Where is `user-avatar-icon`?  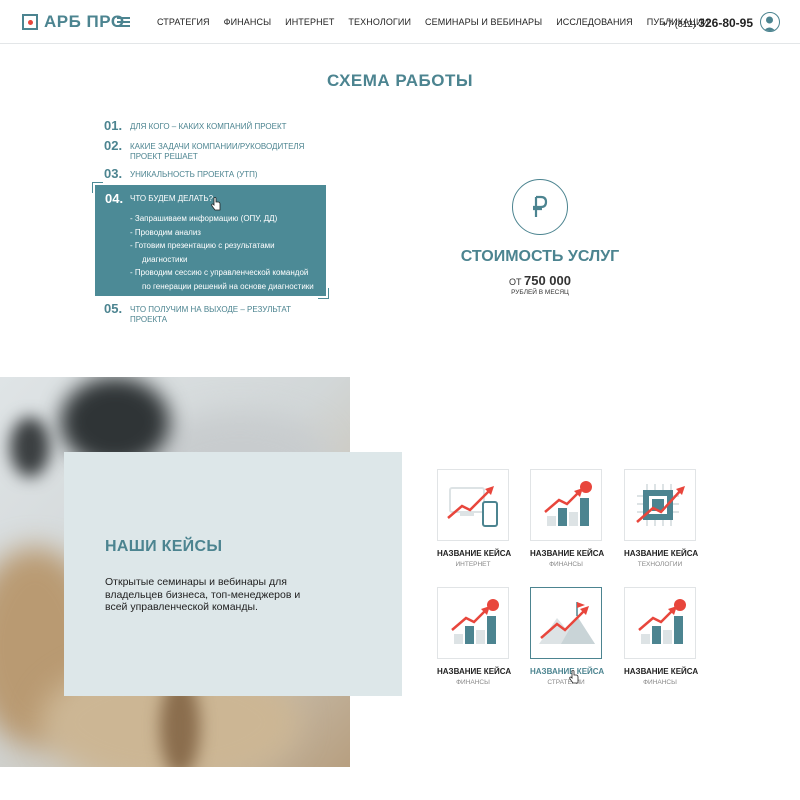
user-avatar-icon is located at coordinates (770, 22).